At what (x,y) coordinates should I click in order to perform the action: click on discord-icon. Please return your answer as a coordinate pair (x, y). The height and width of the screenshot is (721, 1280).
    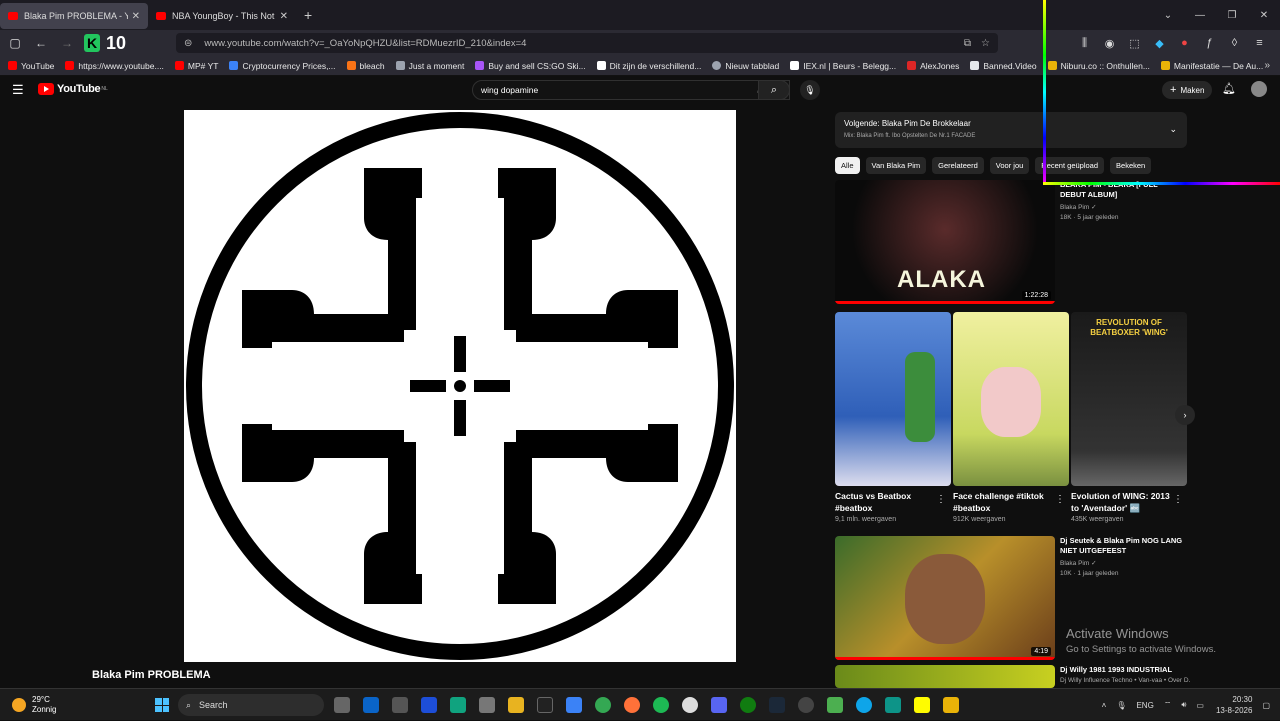
    Looking at the image, I should click on (719, 705).